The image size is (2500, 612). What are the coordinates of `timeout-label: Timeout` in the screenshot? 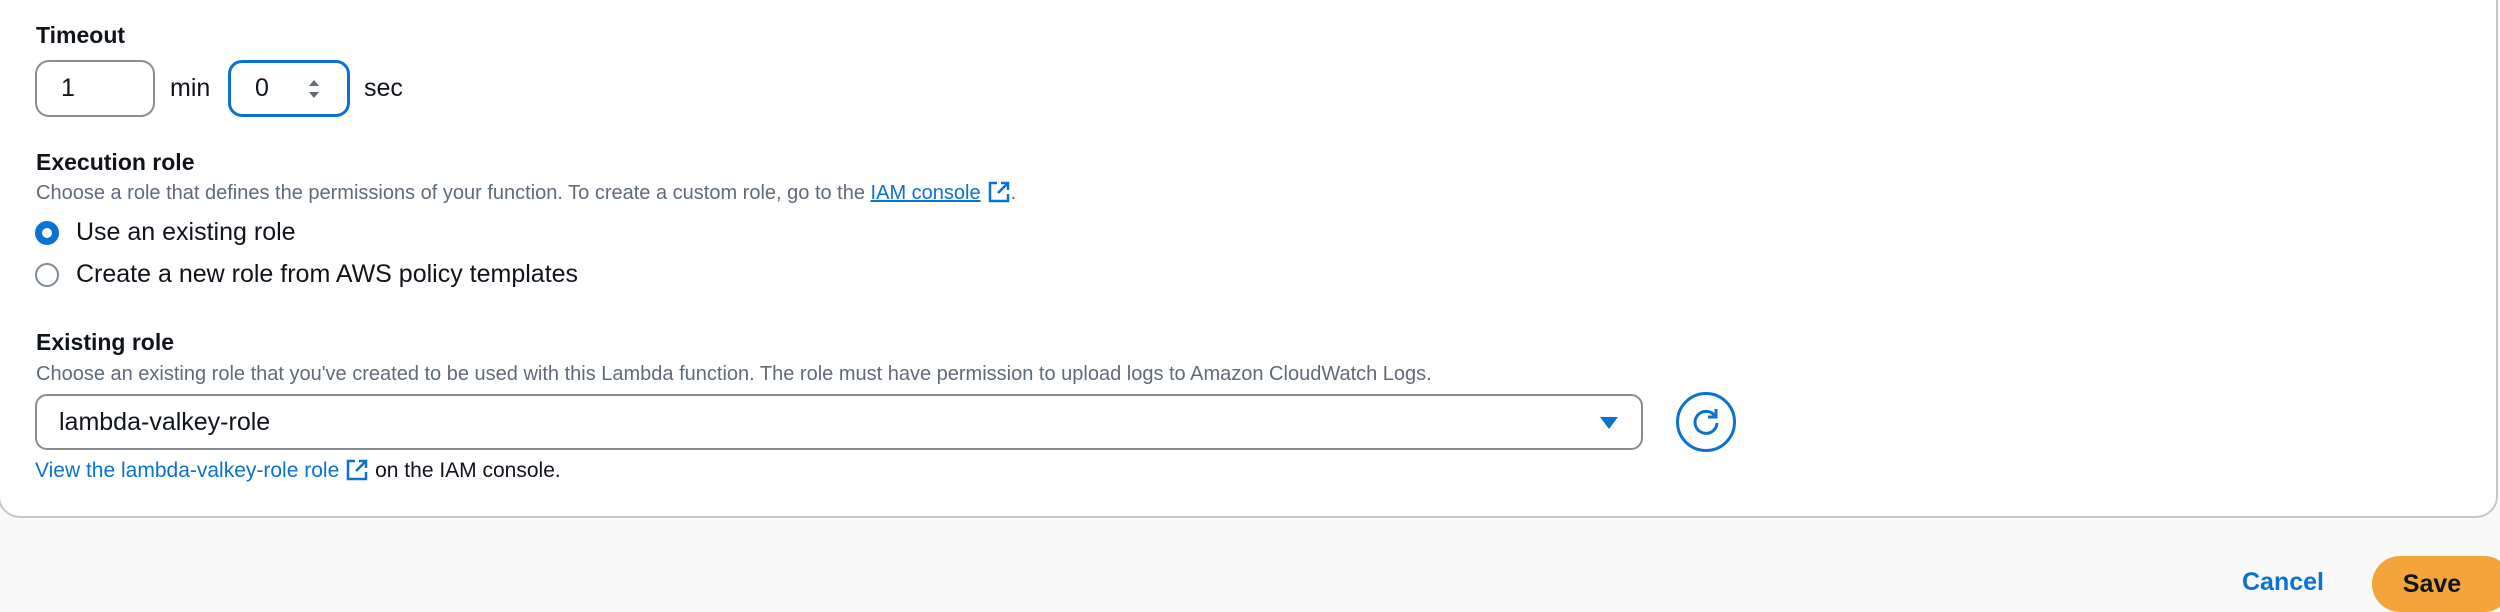 It's located at (81, 35).